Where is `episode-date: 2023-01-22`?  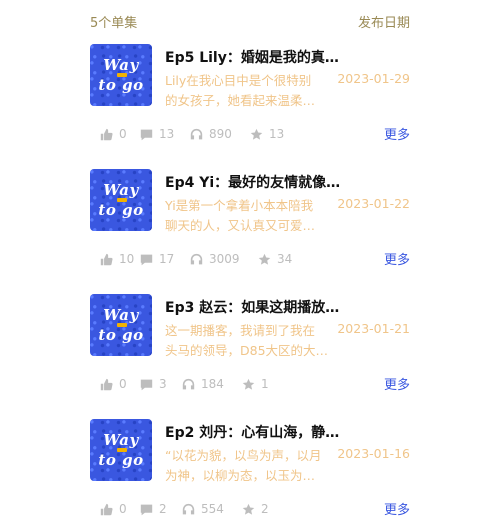
episode-date: 2023-01-22 is located at coordinates (373, 203).